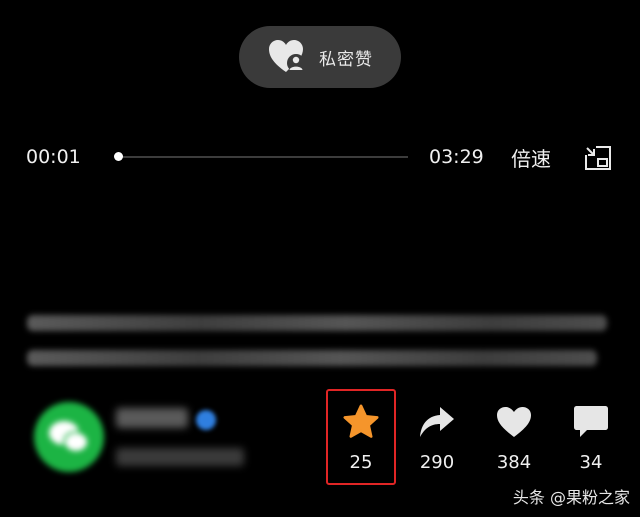 This screenshot has width=640, height=517. I want to click on wechat-logo-icon, so click(69, 437).